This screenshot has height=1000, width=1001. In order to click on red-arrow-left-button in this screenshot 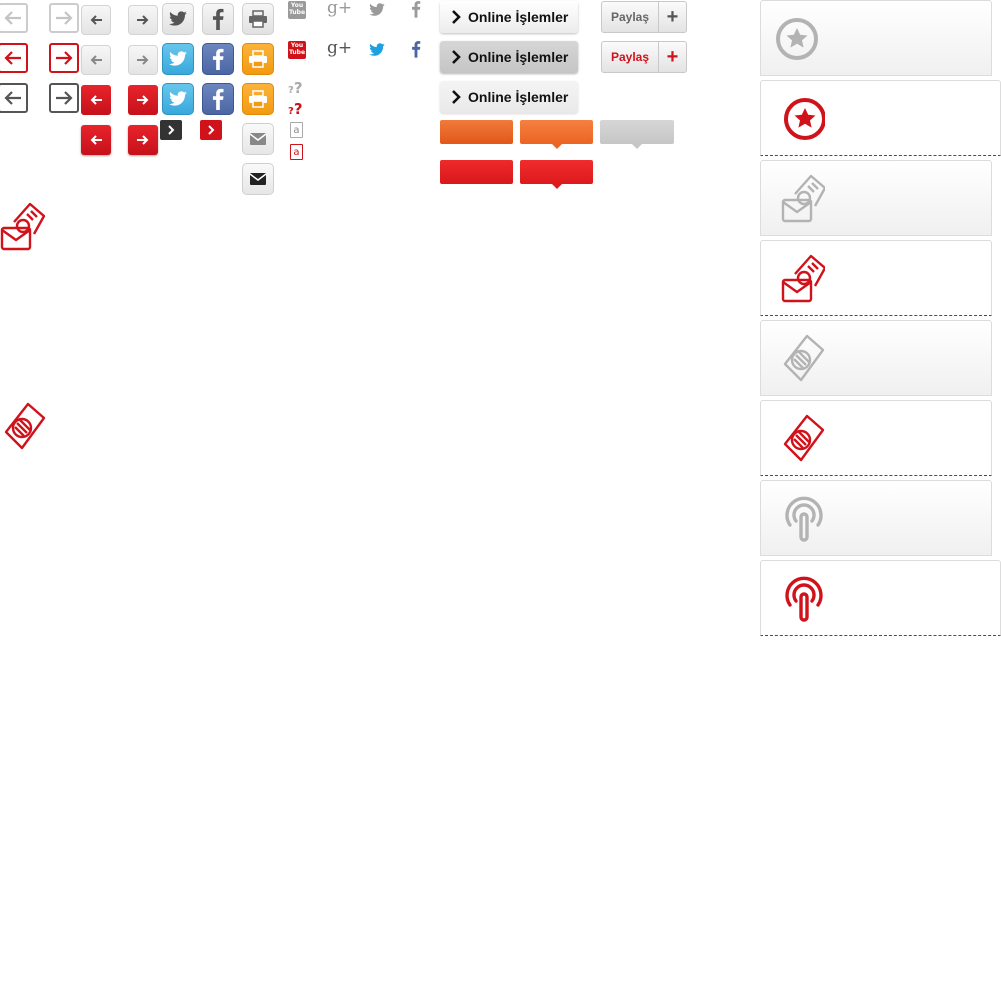, I will do `click(96, 100)`.